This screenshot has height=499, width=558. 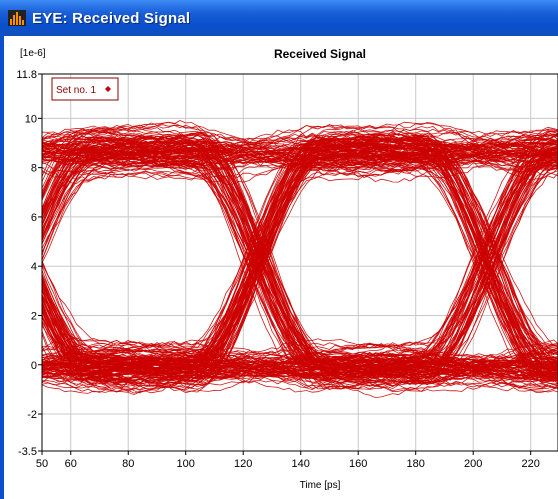 I want to click on y-tick-label: 2, so click(x=34, y=316).